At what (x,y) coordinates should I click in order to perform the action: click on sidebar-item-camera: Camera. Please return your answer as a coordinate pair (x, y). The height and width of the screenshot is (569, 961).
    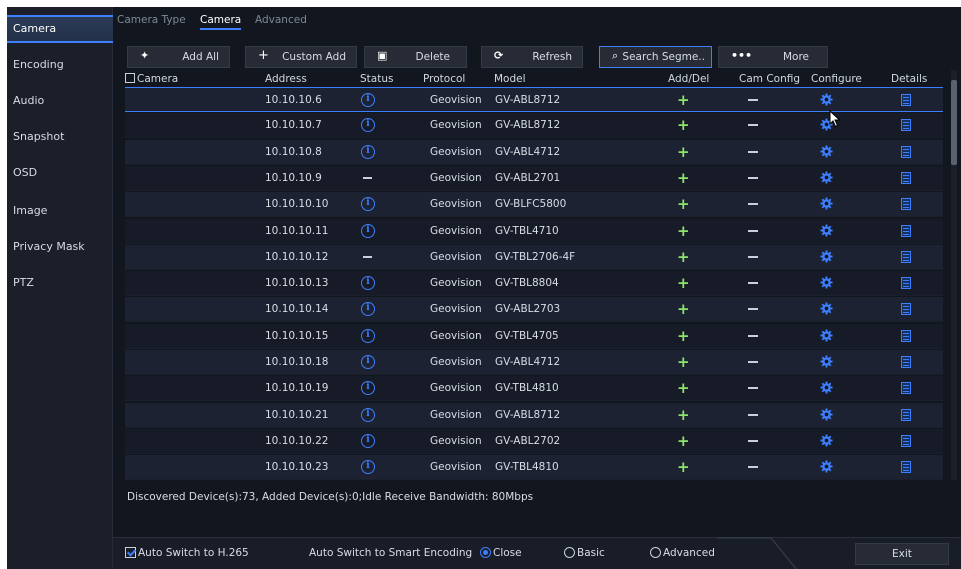
    Looking at the image, I should click on (60, 29).